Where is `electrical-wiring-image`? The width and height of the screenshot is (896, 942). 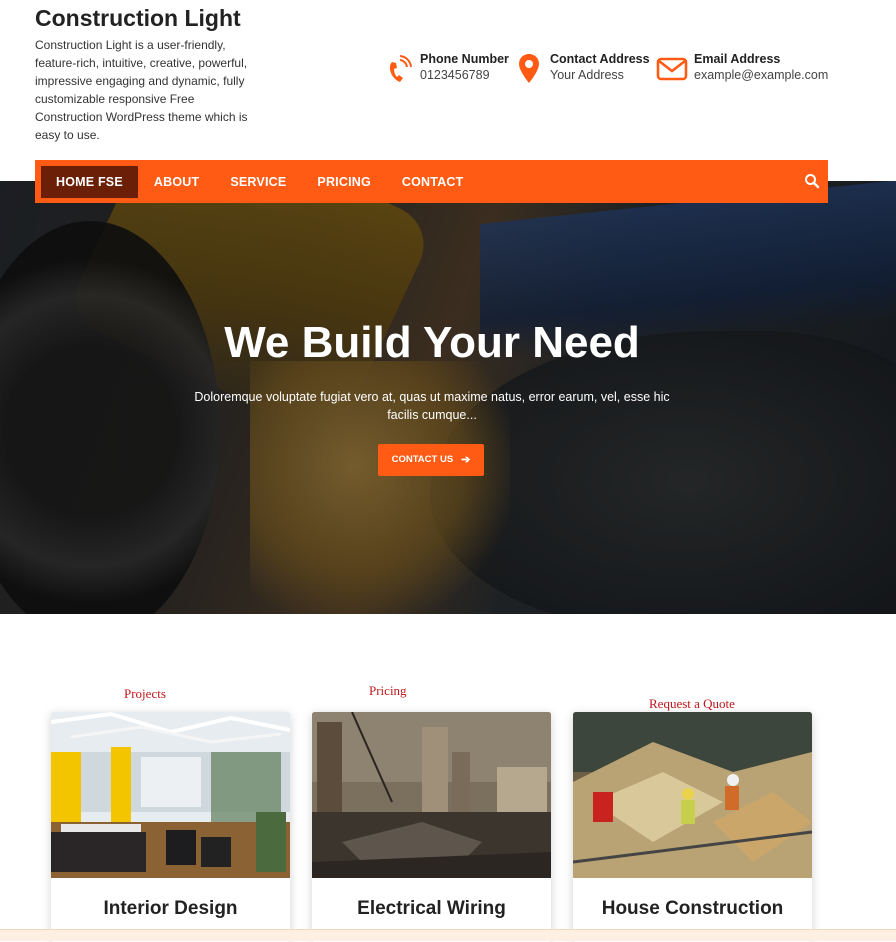
electrical-wiring-image is located at coordinates (431, 795).